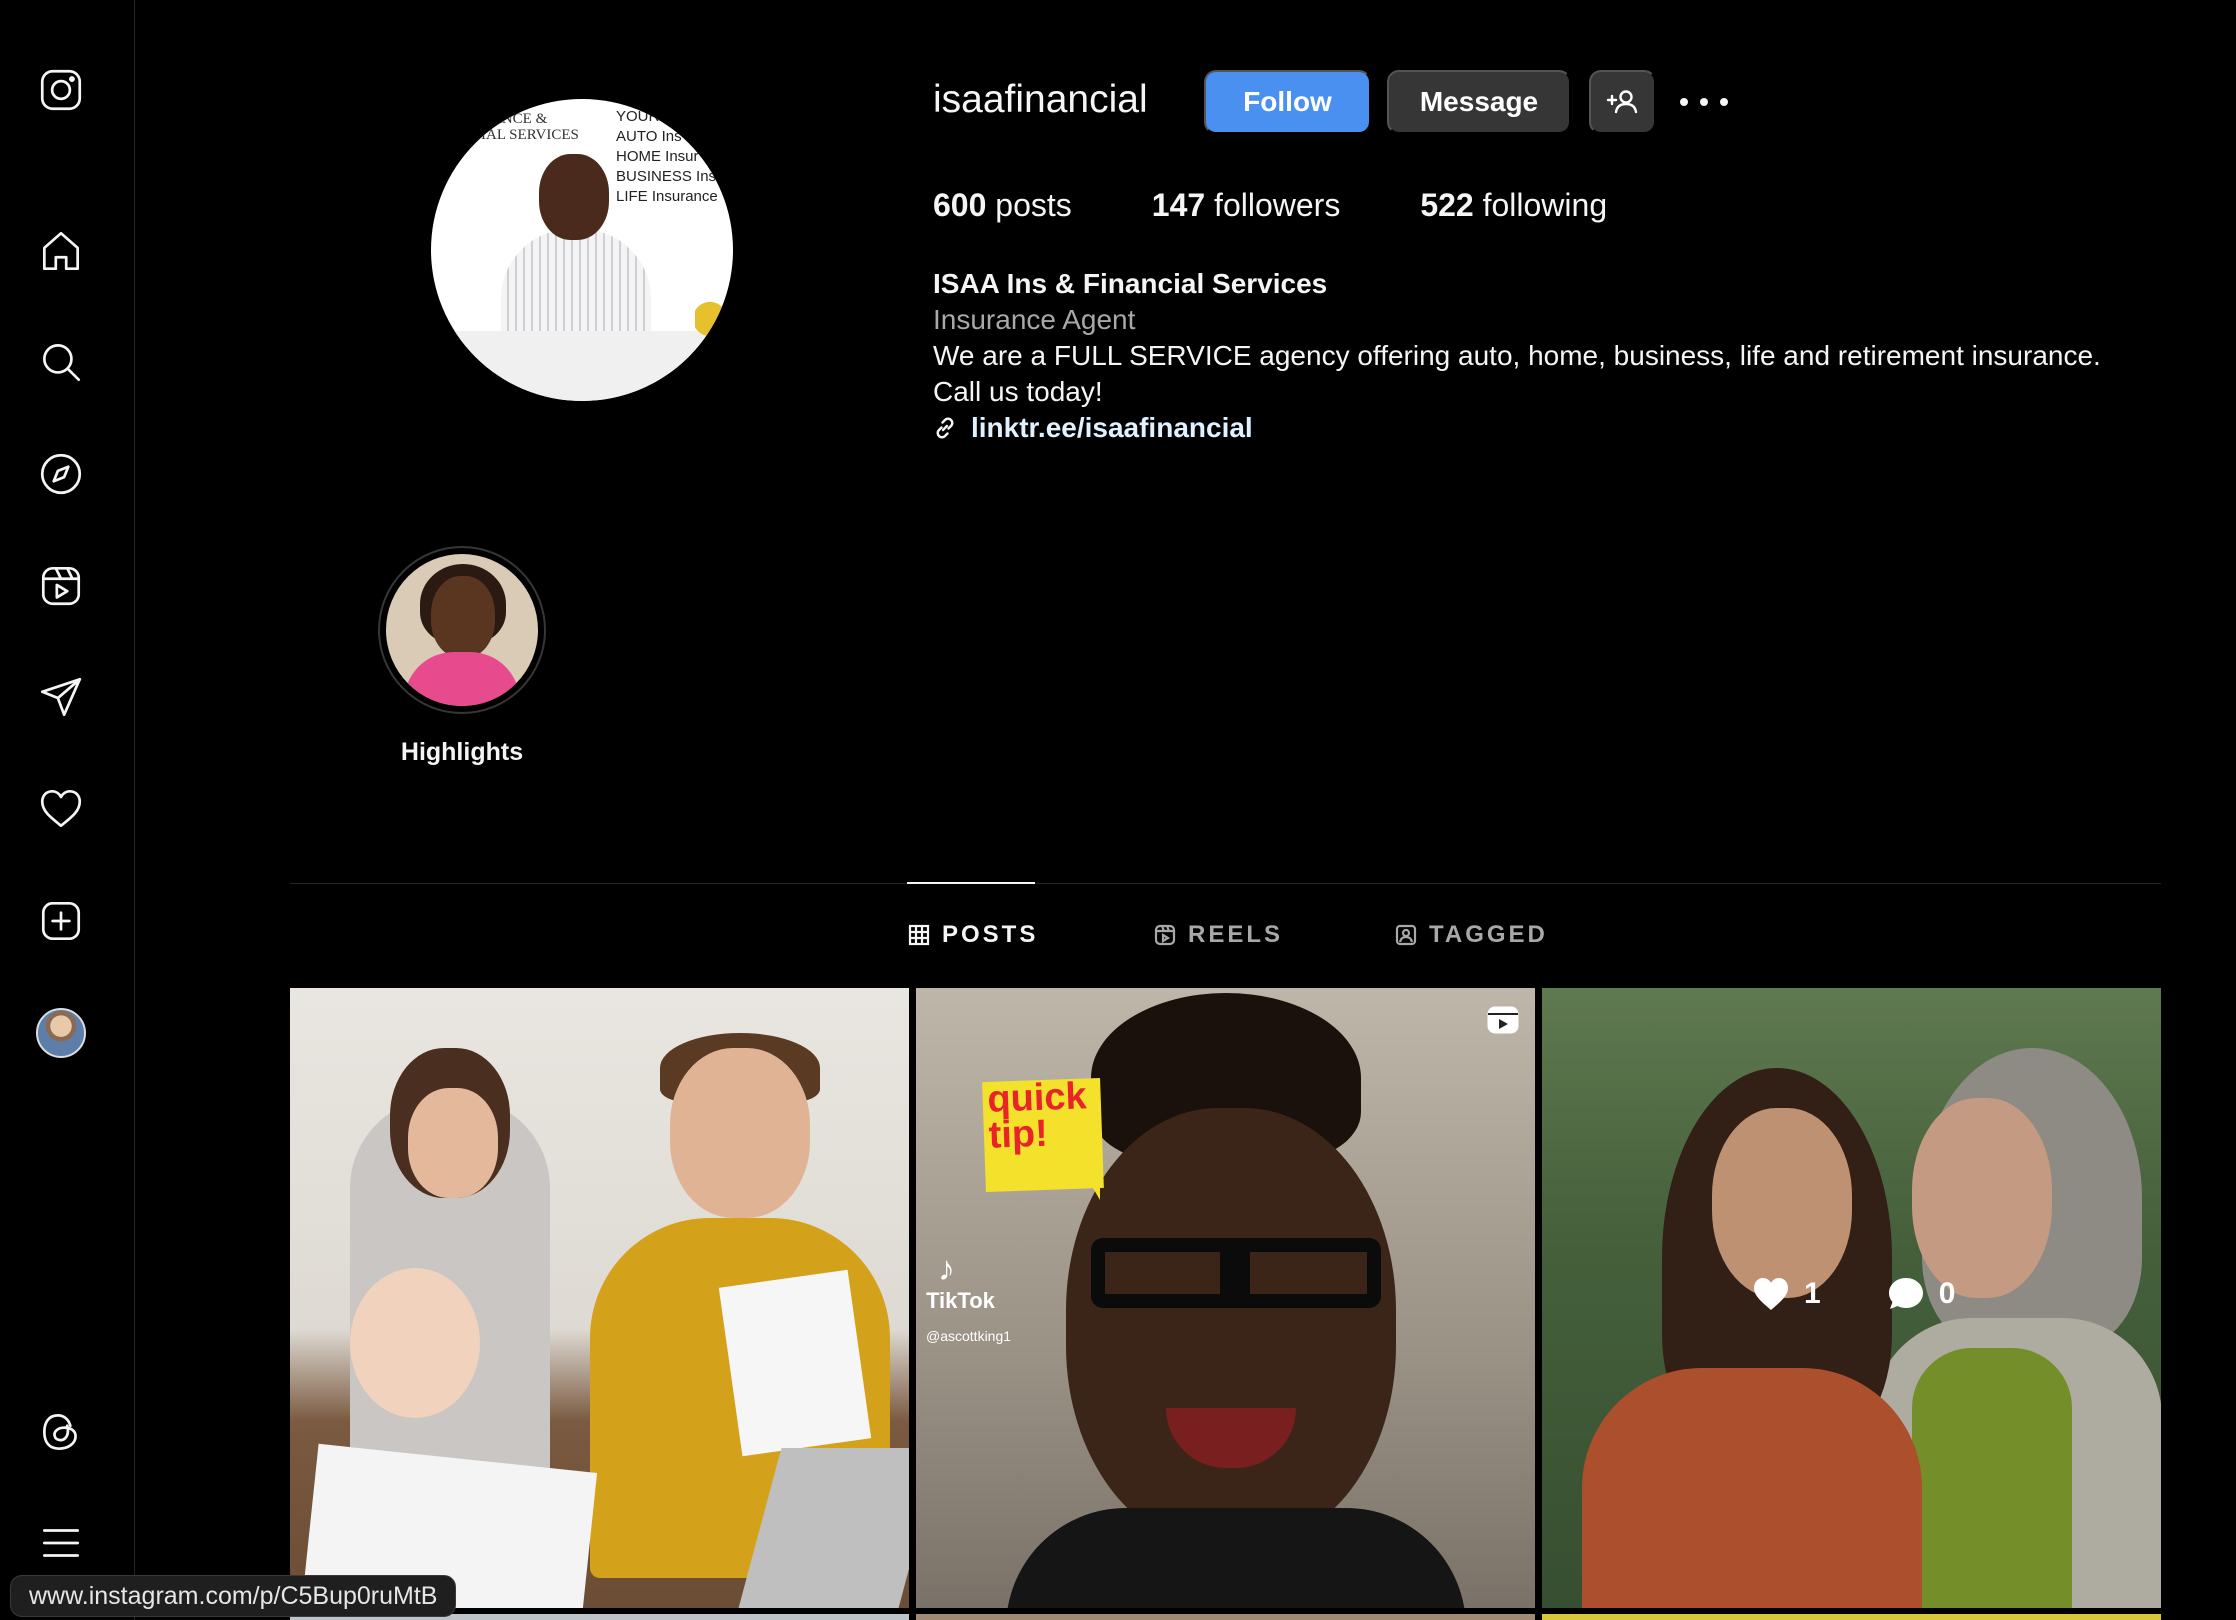 The width and height of the screenshot is (2236, 1620). What do you see at coordinates (1812, 1293) in the screenshot?
I see `likes-count: 1` at bounding box center [1812, 1293].